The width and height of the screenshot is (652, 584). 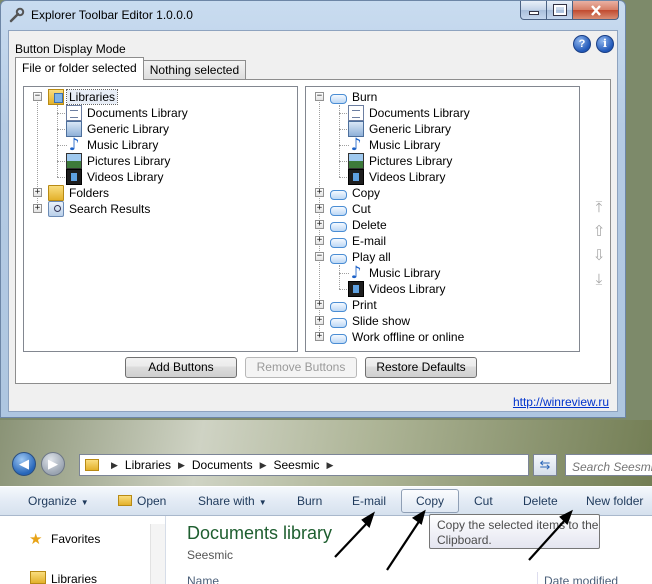 What do you see at coordinates (343, 209) in the screenshot?
I see `tree-node-cut: + Cut` at bounding box center [343, 209].